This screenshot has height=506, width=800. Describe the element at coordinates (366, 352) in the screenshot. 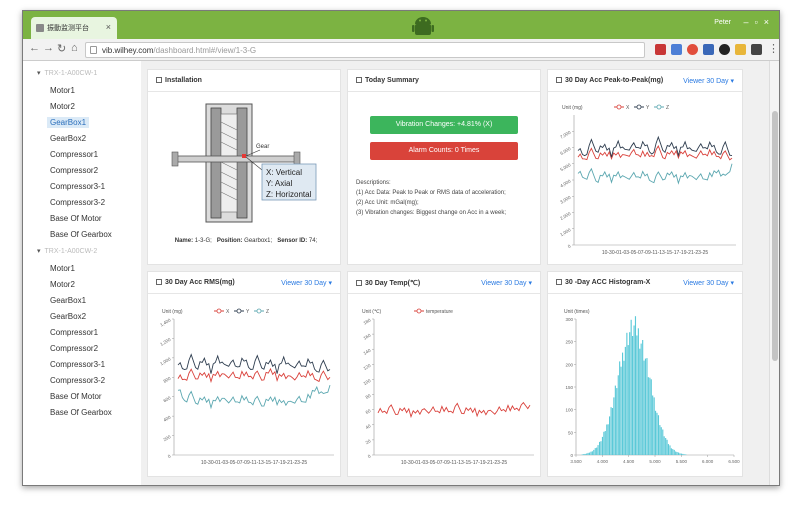

I see `y-tick-label: 140` at that location.